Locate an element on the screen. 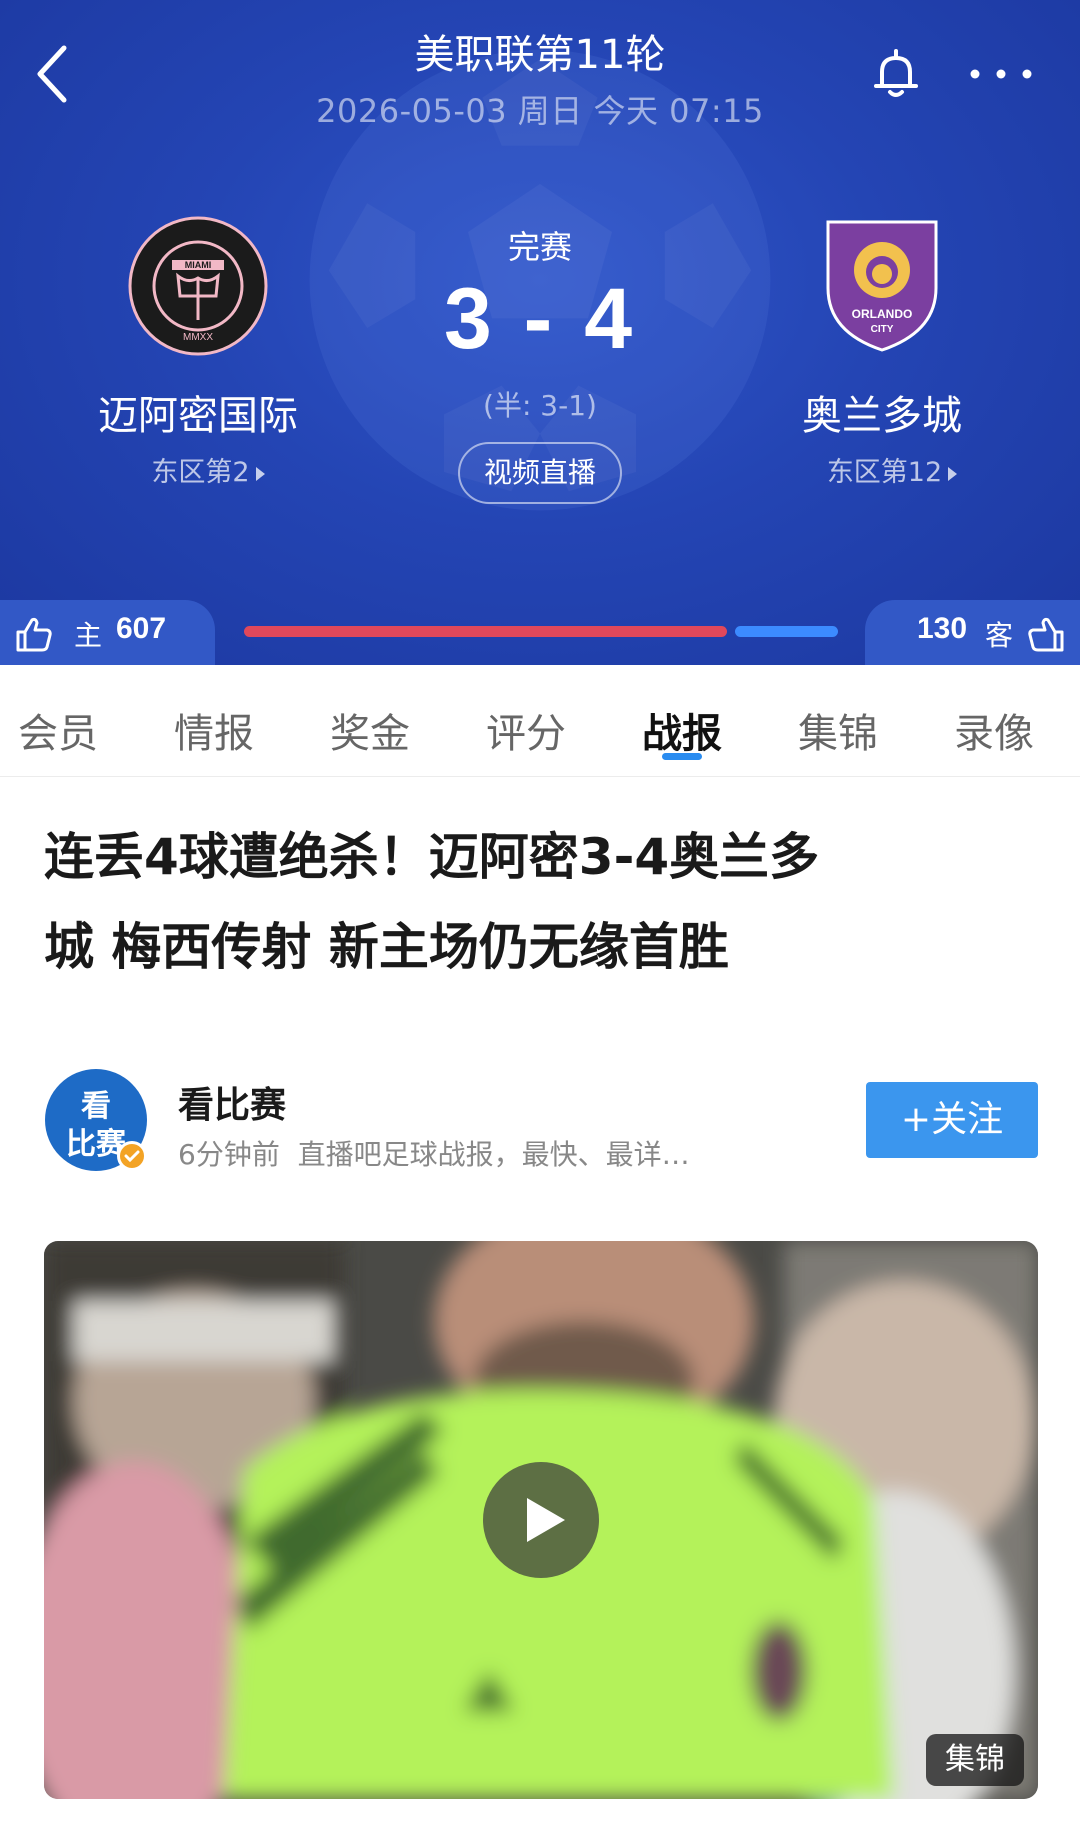 The height and width of the screenshot is (1839, 1080). vote-away-button: 130 客 is located at coordinates (972, 632).